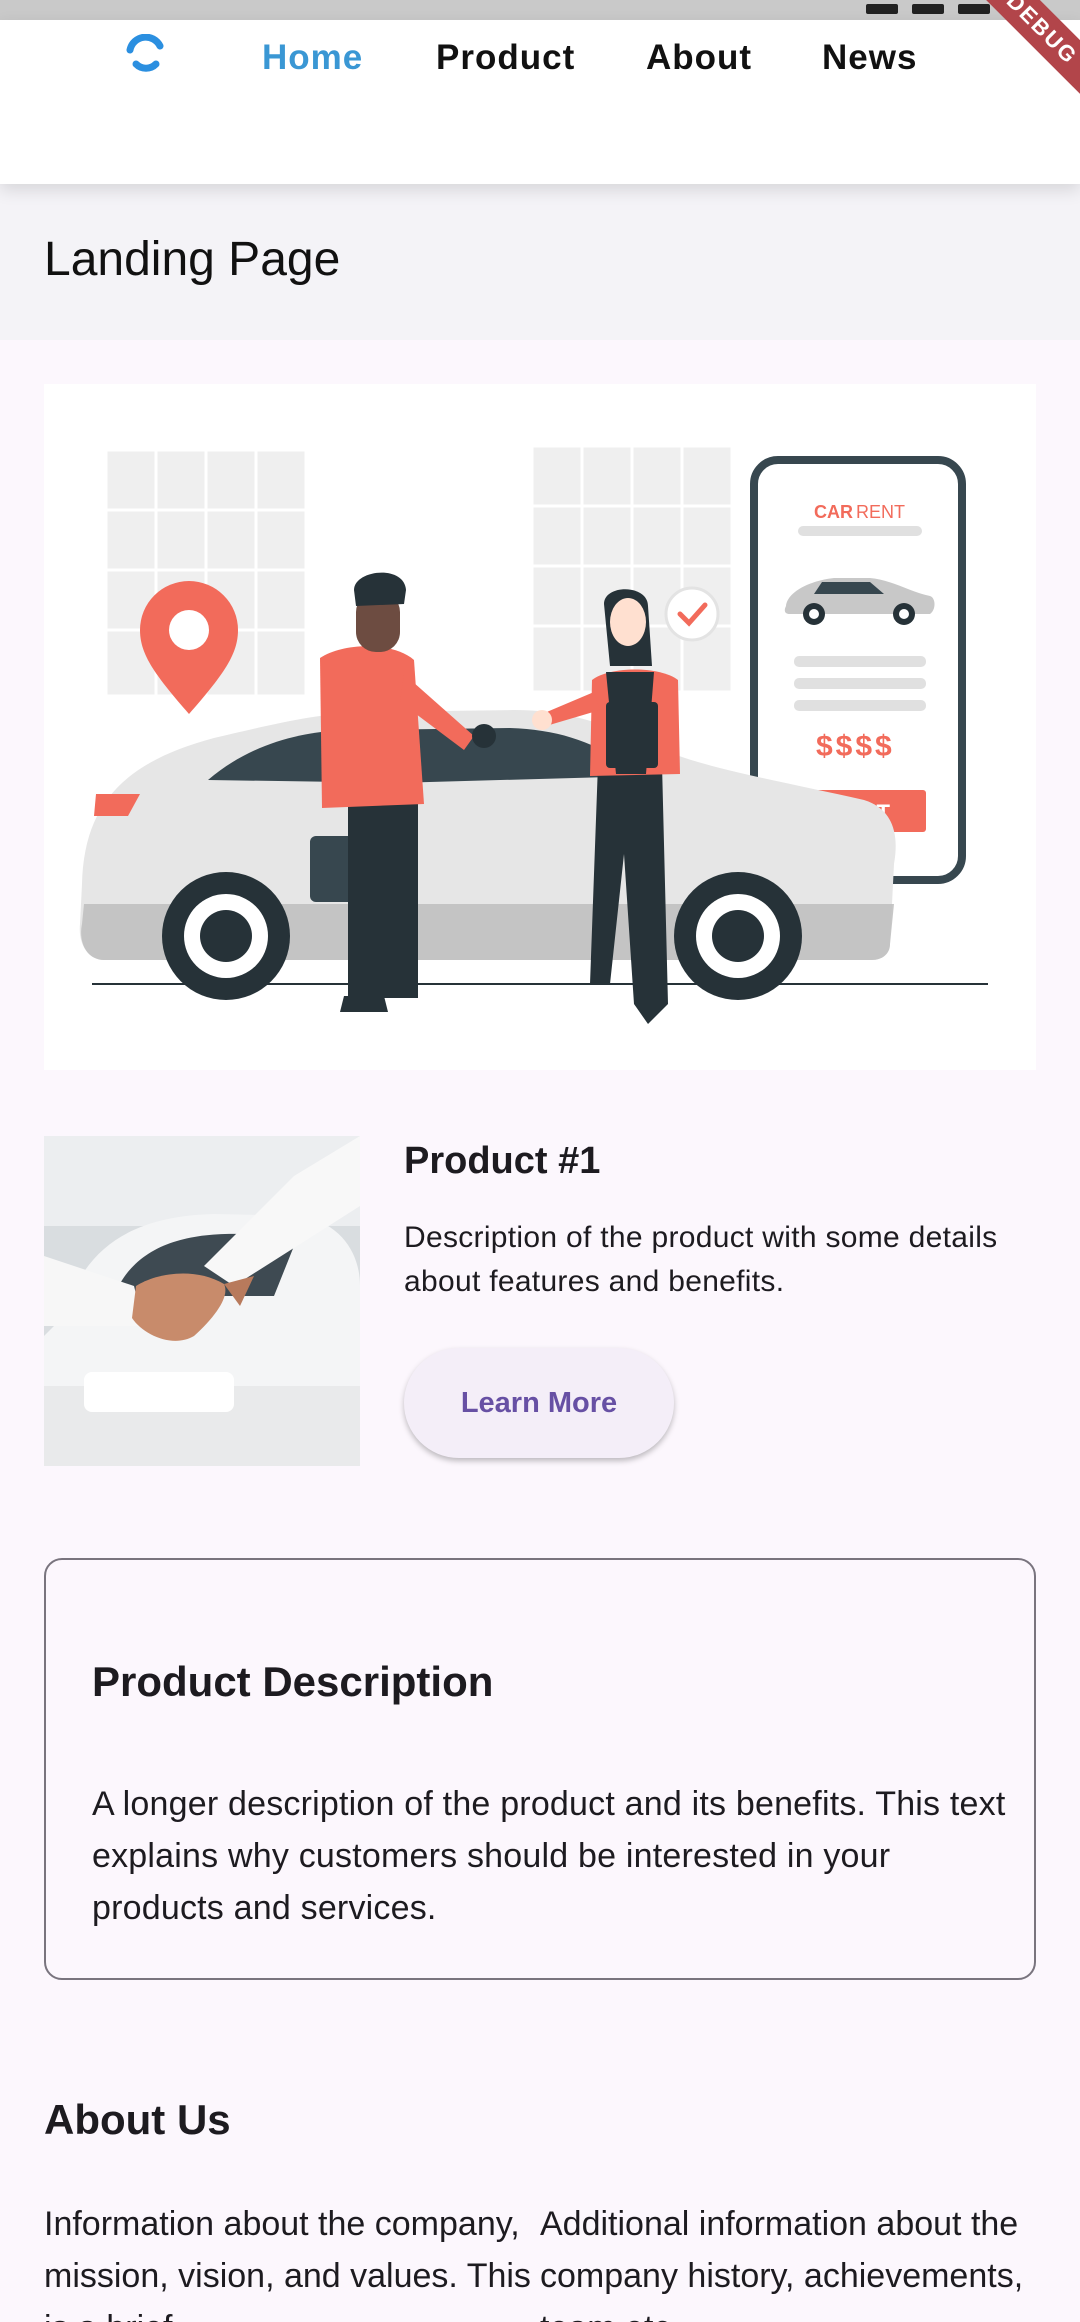 This screenshot has width=1080, height=2322. I want to click on nav-news: News, so click(869, 58).